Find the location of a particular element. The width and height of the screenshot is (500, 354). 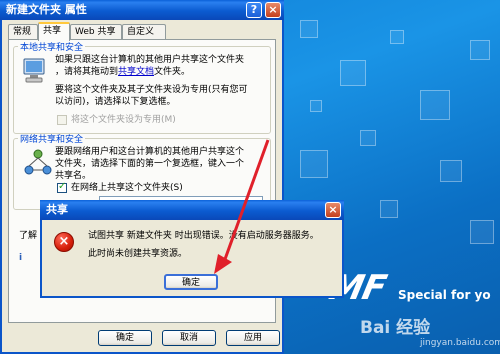

close-button: × is located at coordinates (273, 10).